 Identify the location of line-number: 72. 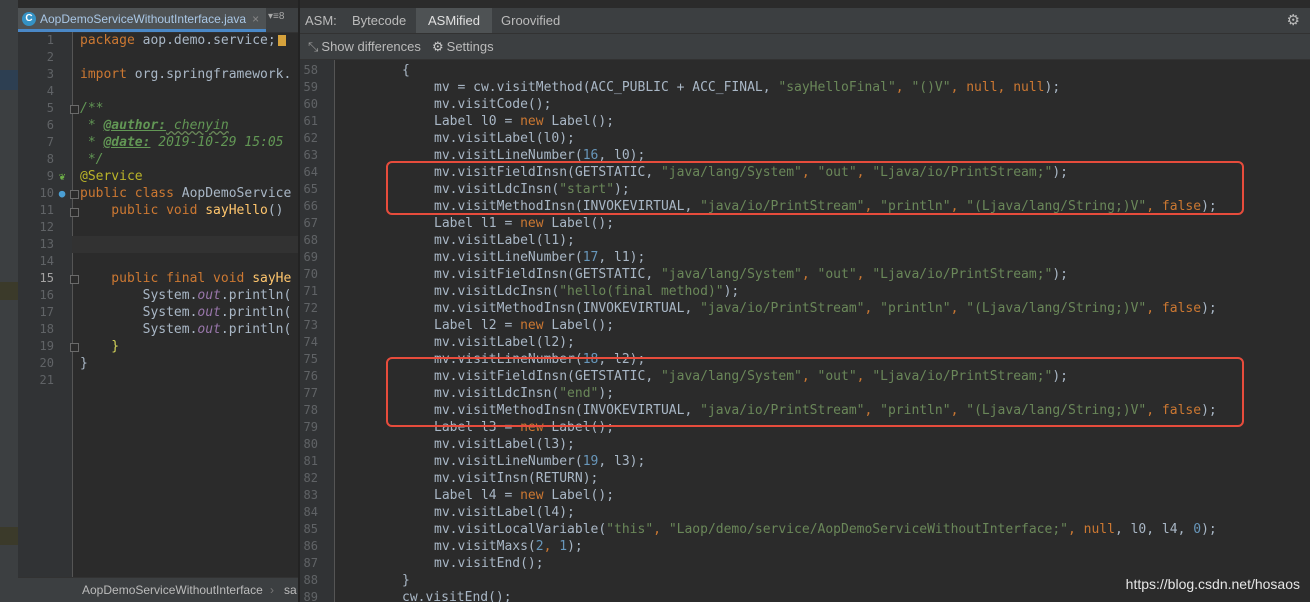
(310, 308).